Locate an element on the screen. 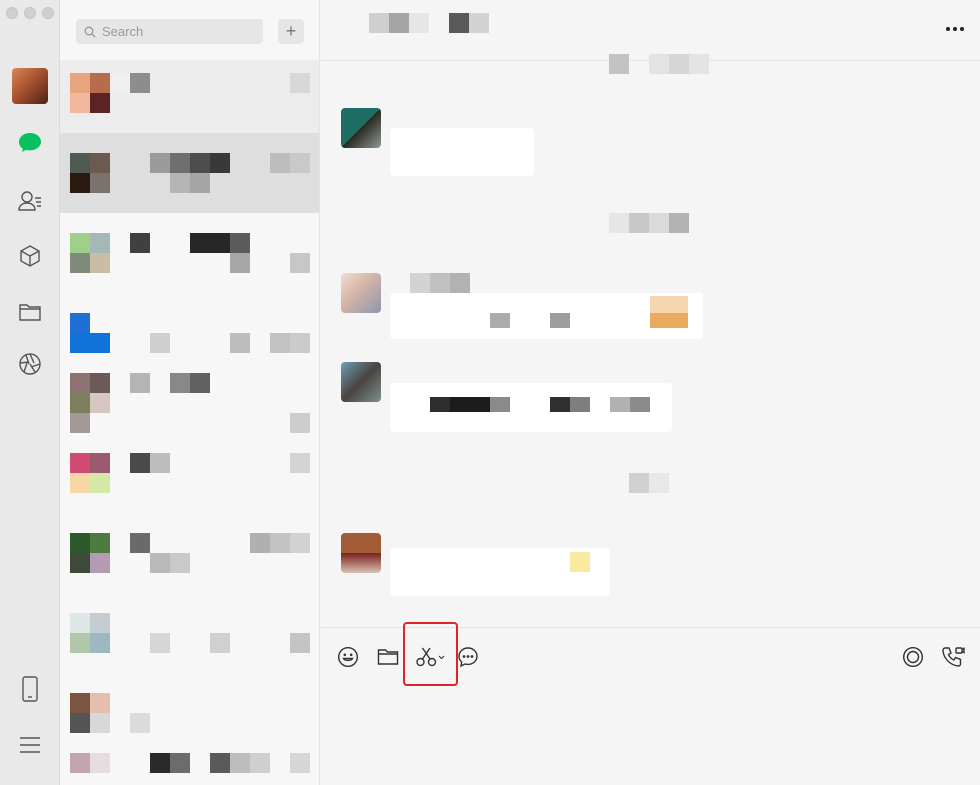 This screenshot has width=980, height=785. mini-programs-cube-icon is located at coordinates (30, 256).